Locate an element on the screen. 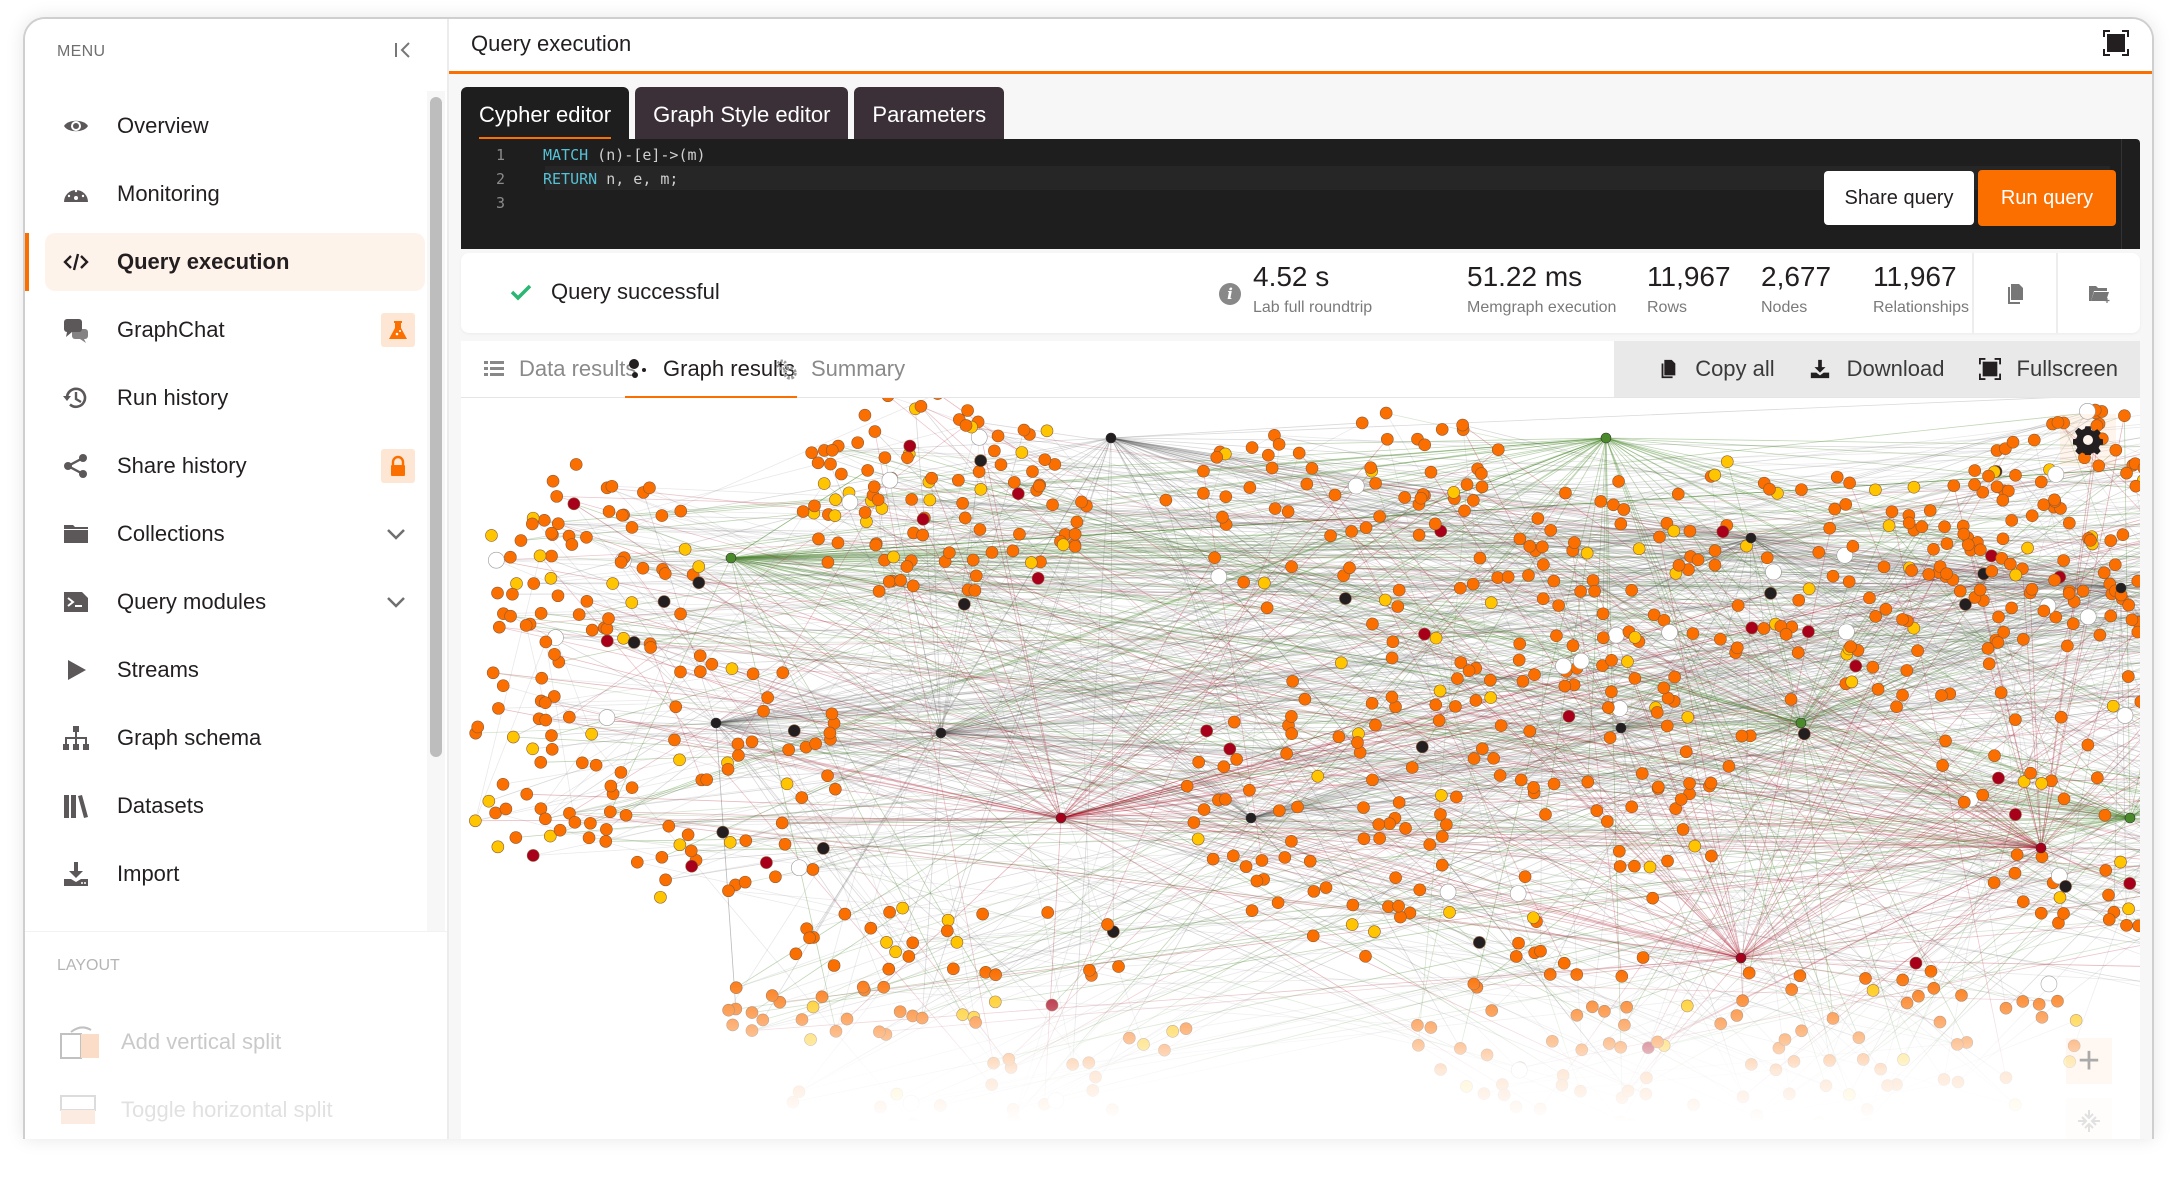  toggle-horizontal-split-button: Toggle horizontal split is located at coordinates (196, 1110).